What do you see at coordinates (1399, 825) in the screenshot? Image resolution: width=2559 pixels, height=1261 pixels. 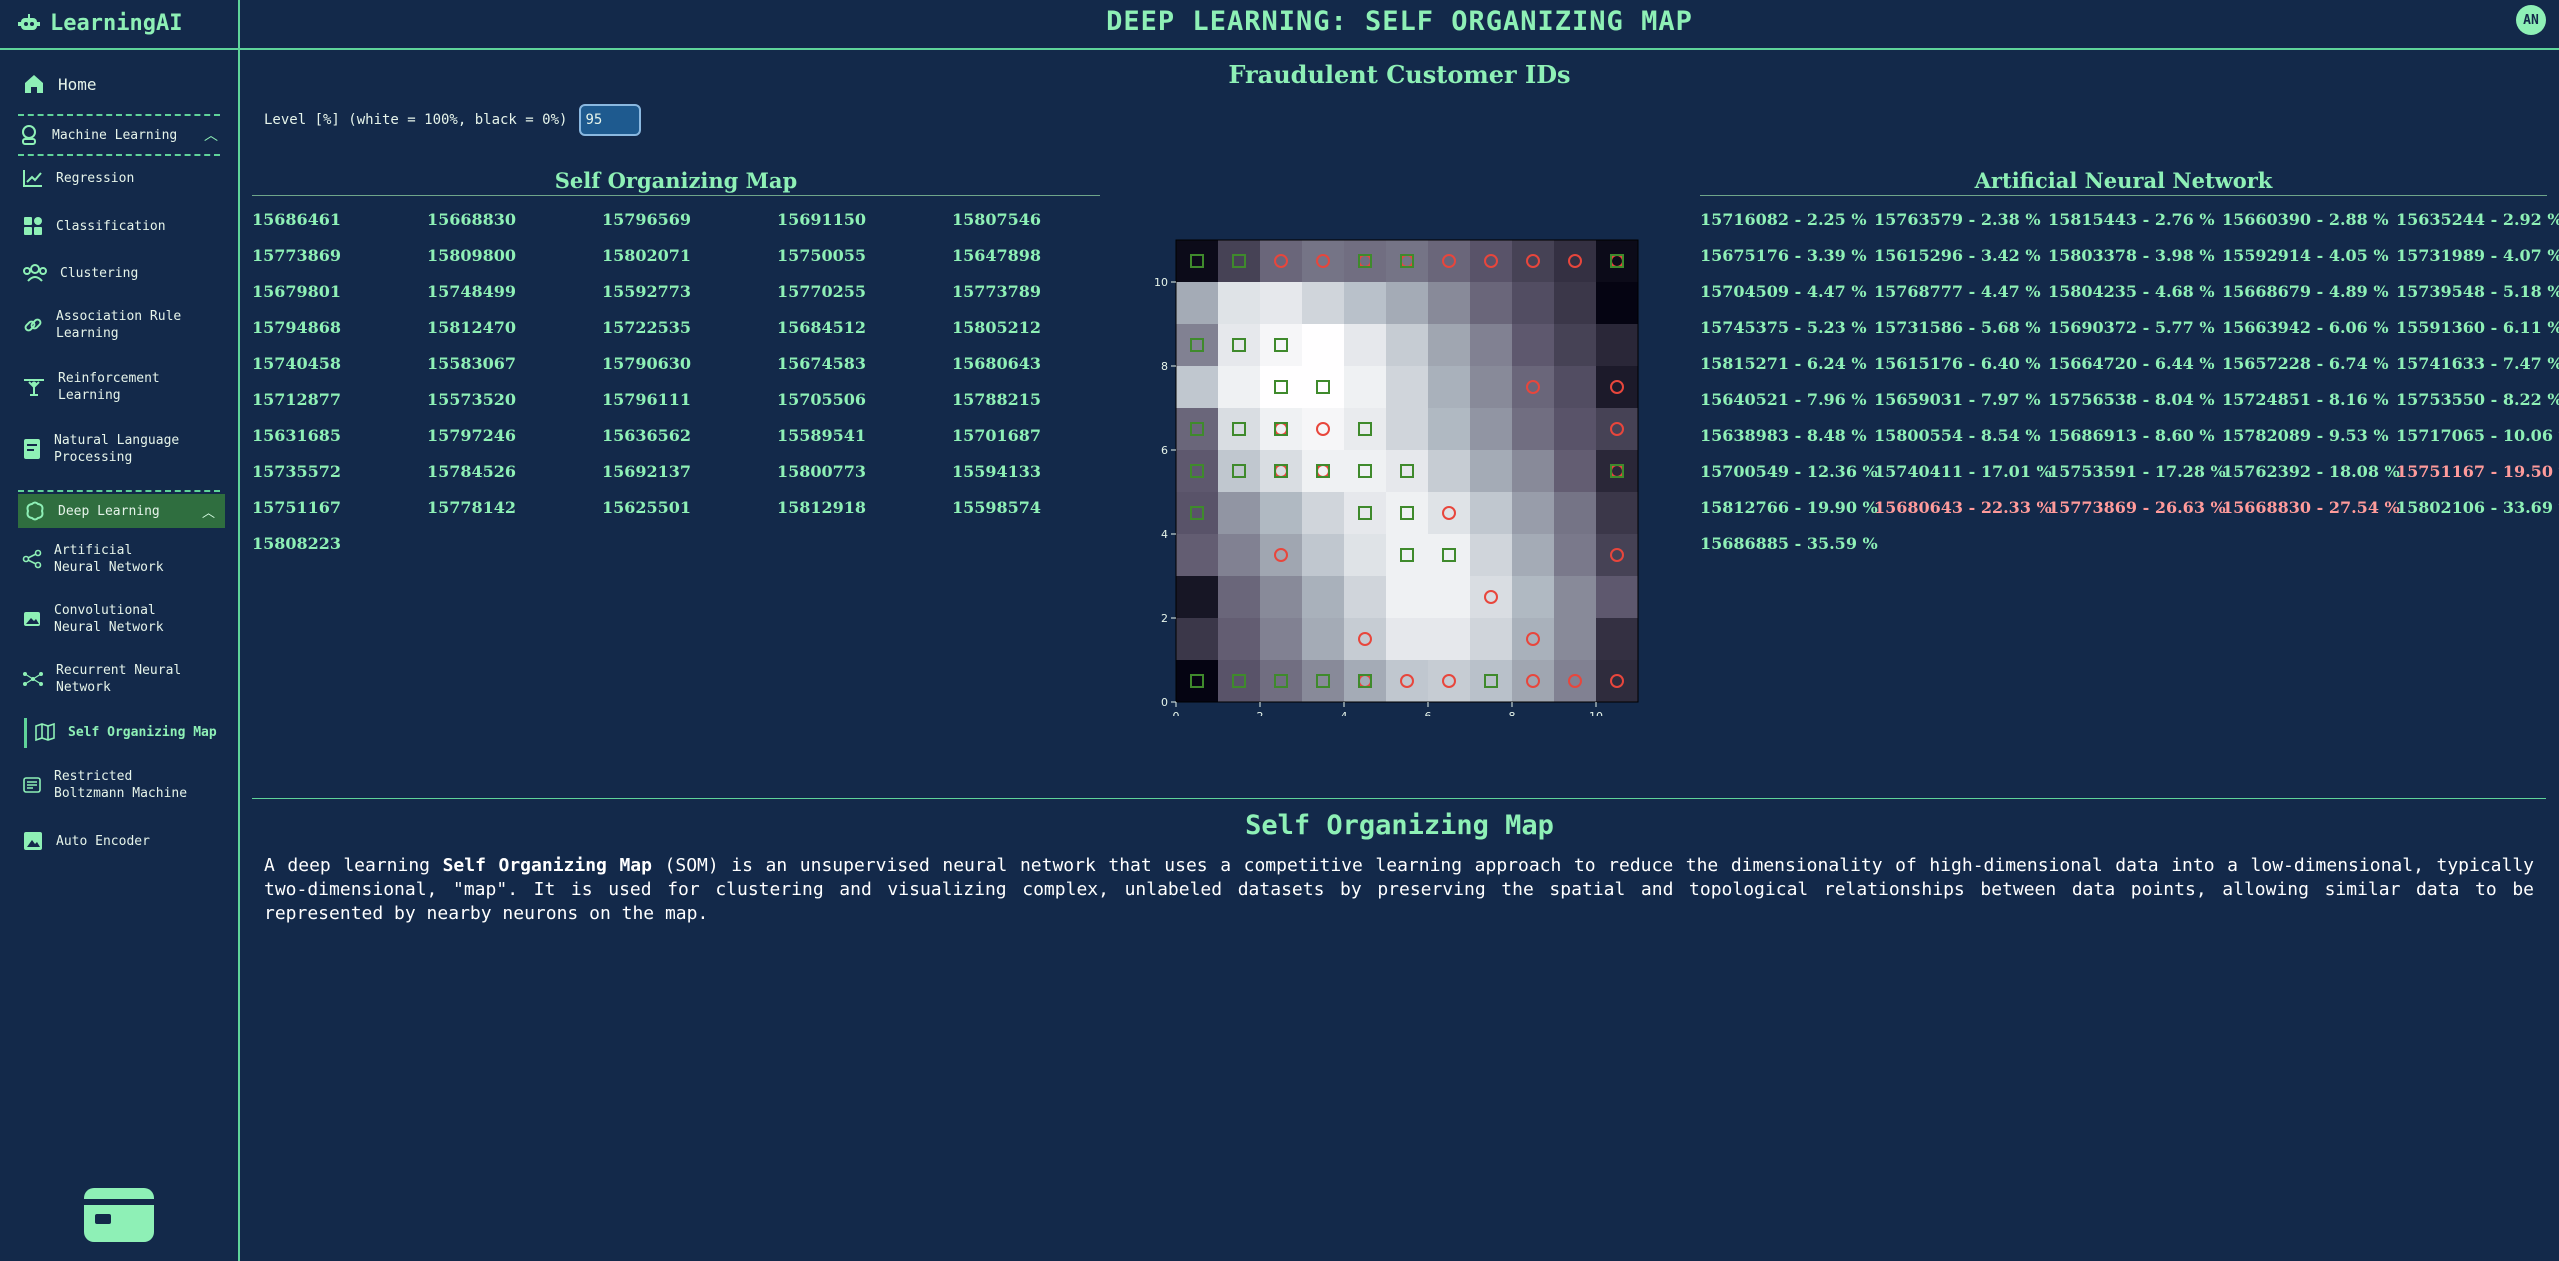 I see `description-title: Self Organizing Map` at bounding box center [1399, 825].